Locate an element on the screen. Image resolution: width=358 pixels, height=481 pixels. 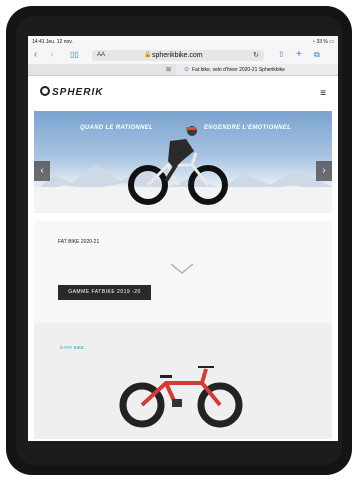
carousel-prev-button: ‹ is located at coordinates (42, 171).